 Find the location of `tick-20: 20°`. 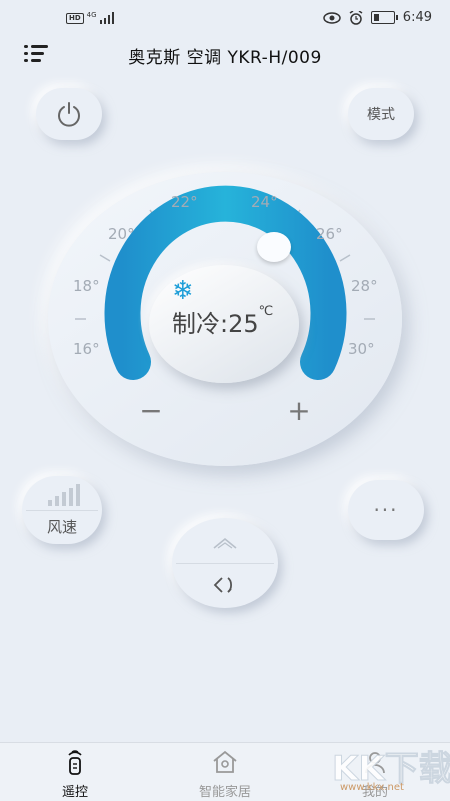

tick-20: 20° is located at coordinates (121, 234).